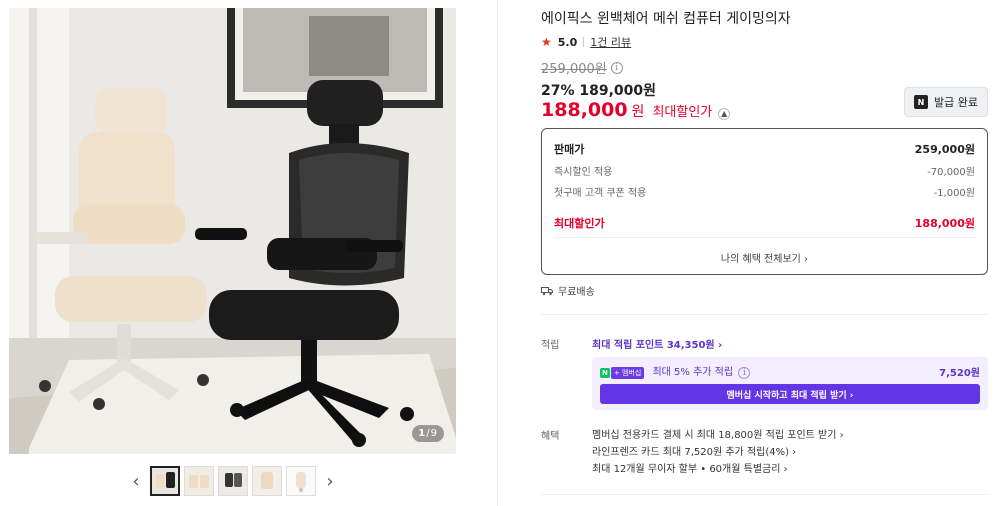  What do you see at coordinates (574, 69) in the screenshot?
I see `original-price: 259,000원` at bounding box center [574, 69].